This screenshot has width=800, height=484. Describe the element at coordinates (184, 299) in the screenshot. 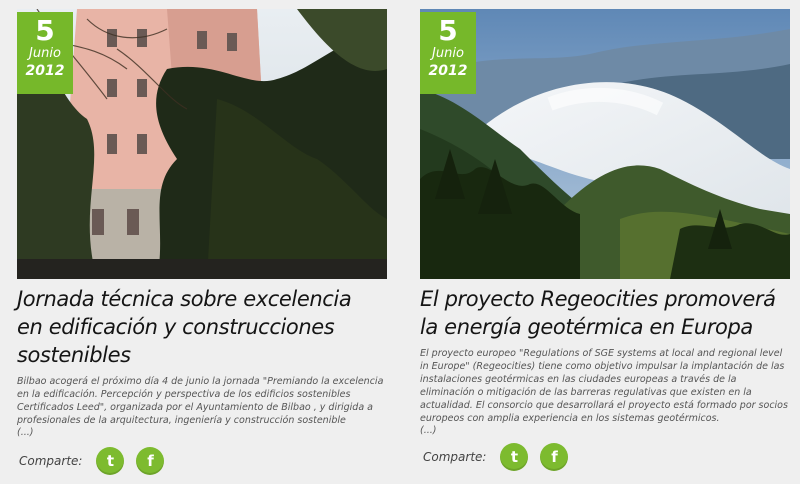

I see `title-line: Jornada técnica sobre excelencia` at that location.